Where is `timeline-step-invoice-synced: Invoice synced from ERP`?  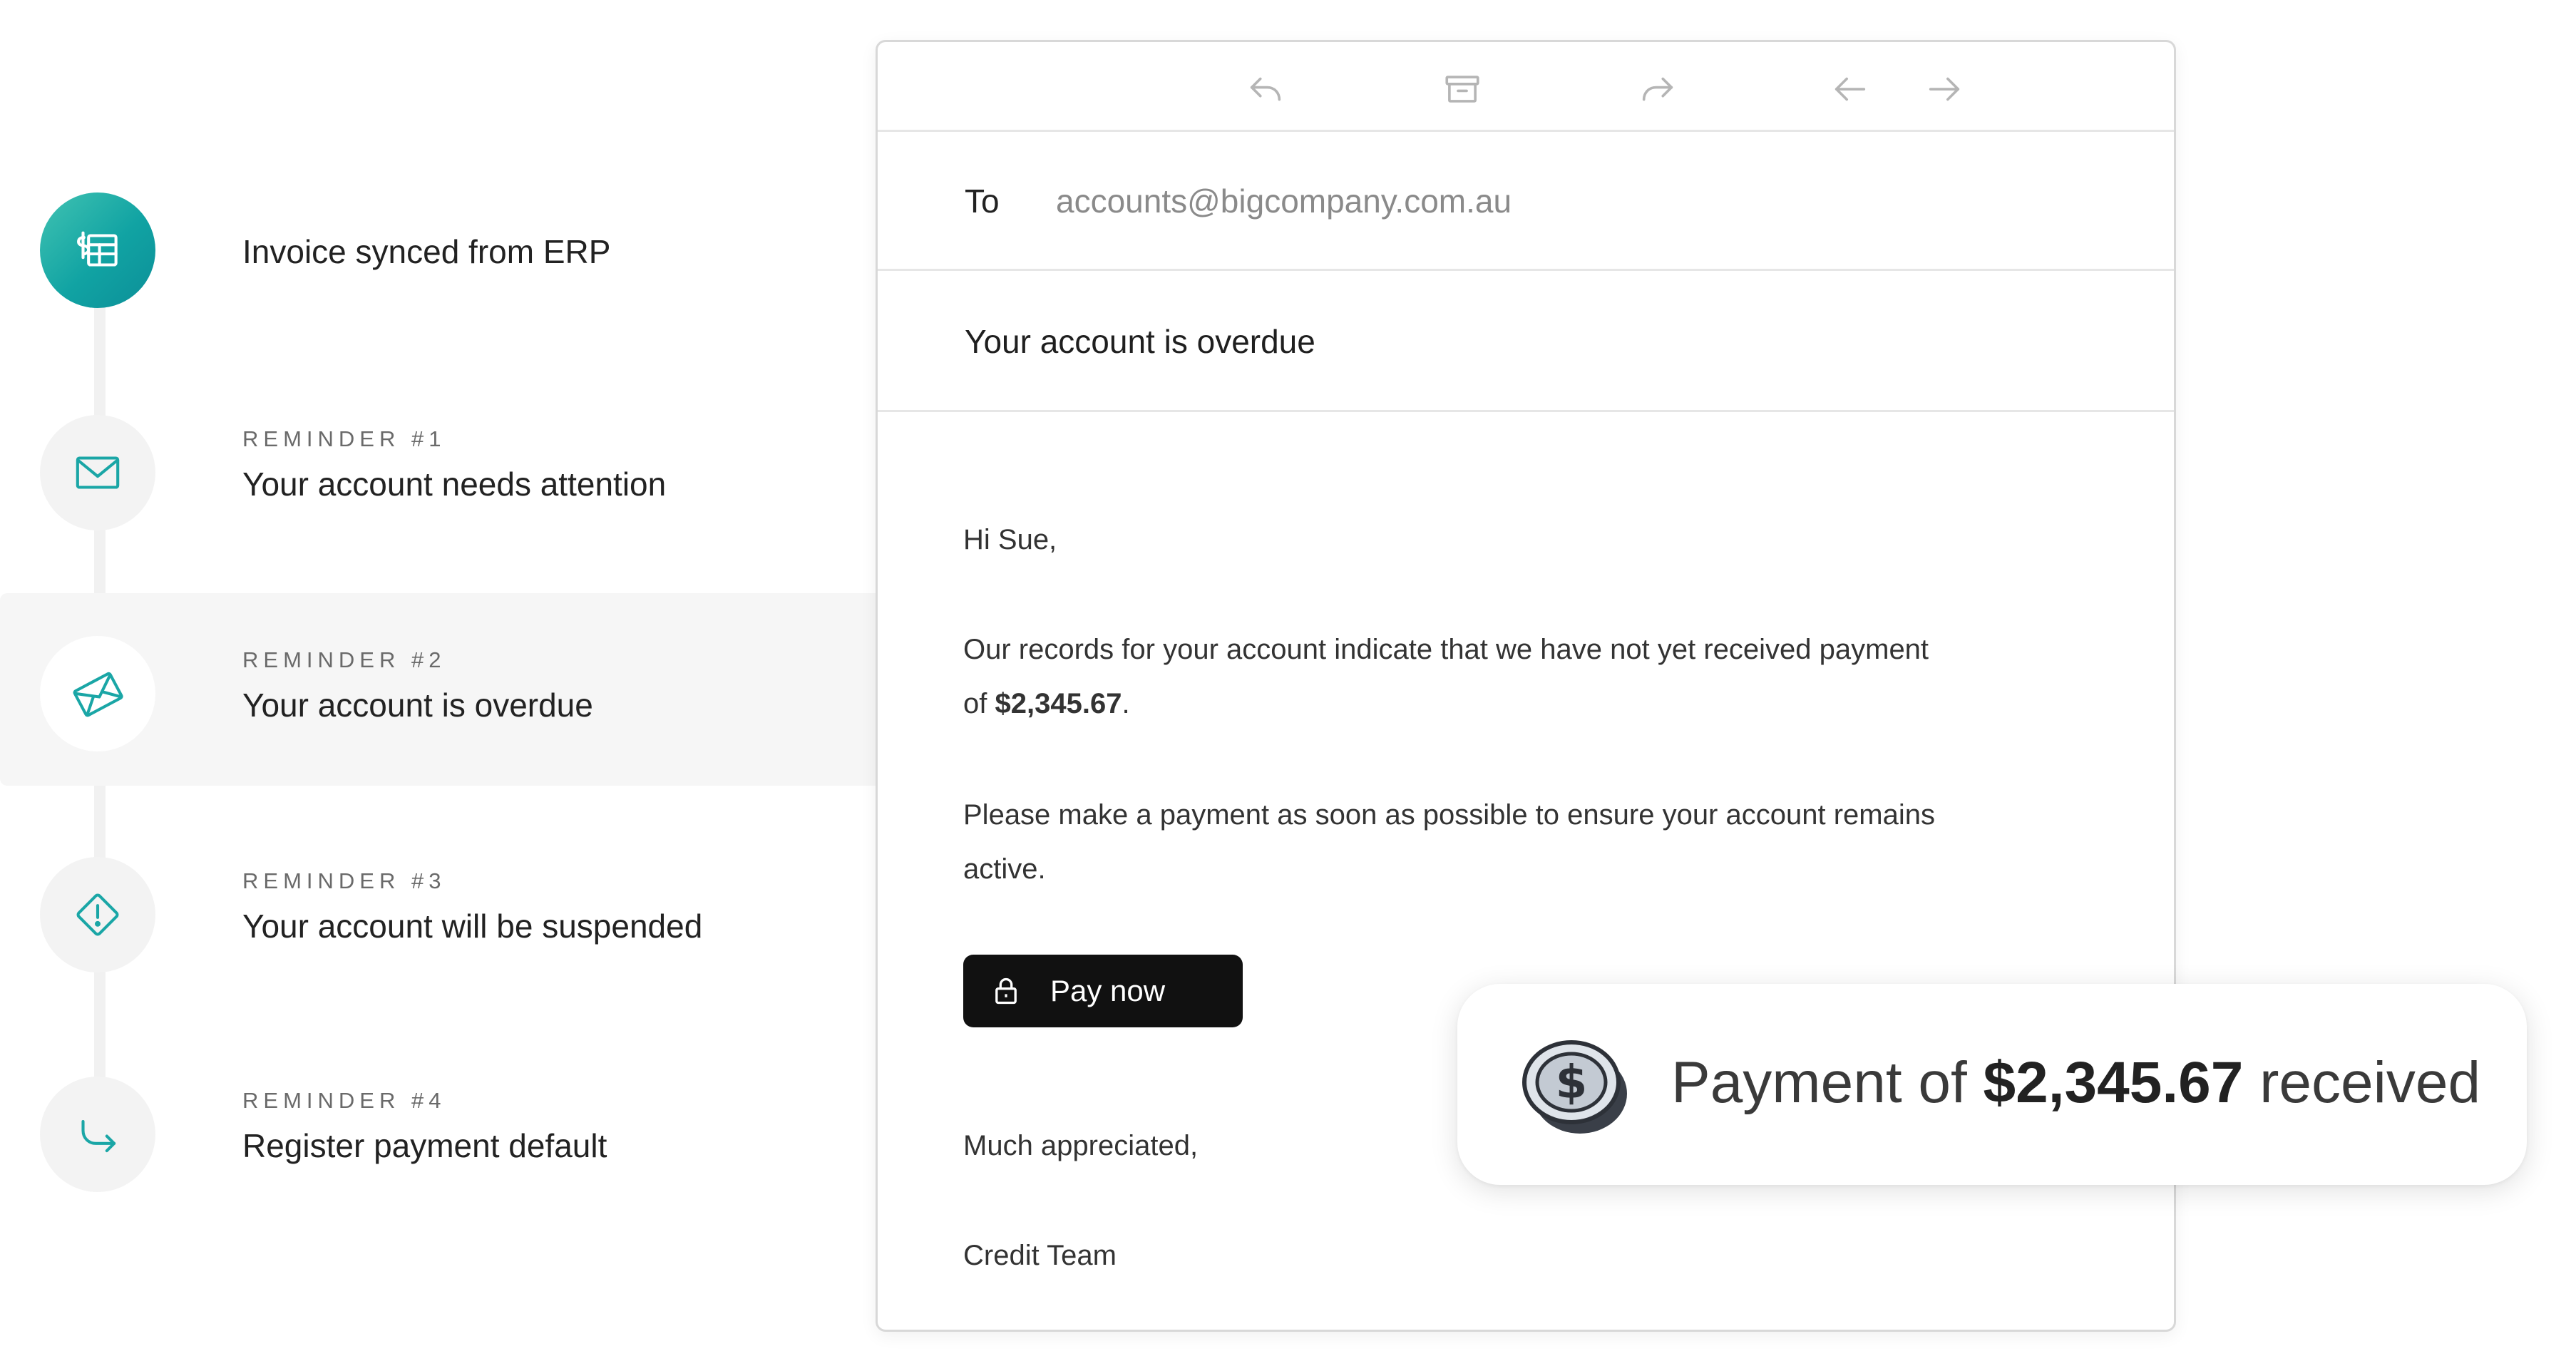 timeline-step-invoice-synced: Invoice synced from ERP is located at coordinates (428, 248).